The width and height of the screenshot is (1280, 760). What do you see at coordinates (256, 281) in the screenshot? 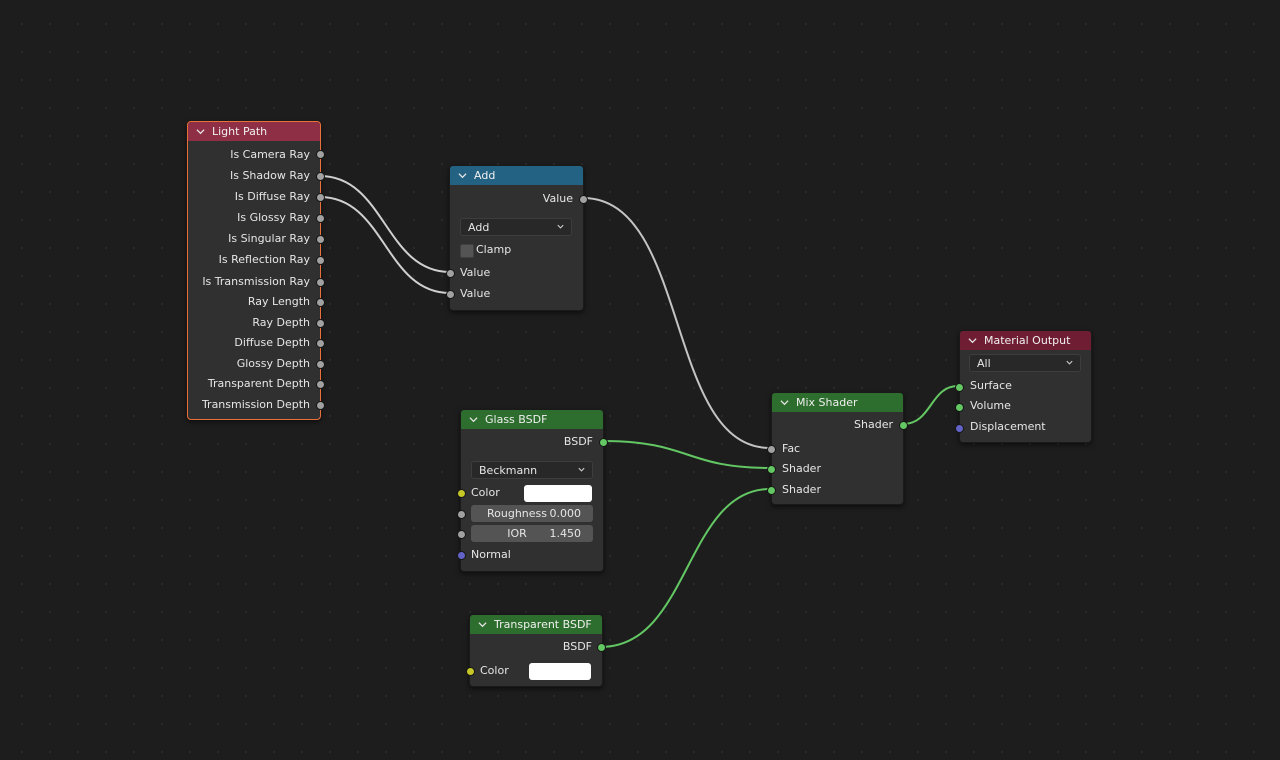
I see `output-is-transmission-ray: Is Transmission Ray` at bounding box center [256, 281].